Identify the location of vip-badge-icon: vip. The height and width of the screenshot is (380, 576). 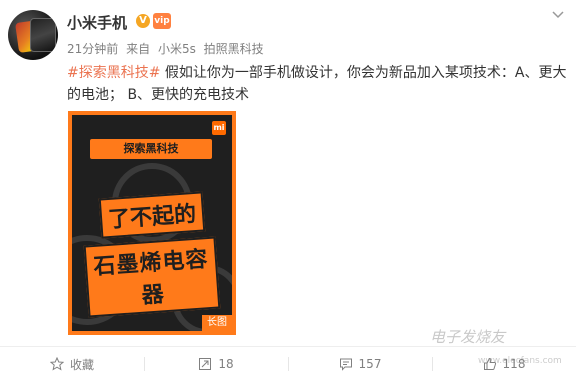
(162, 21).